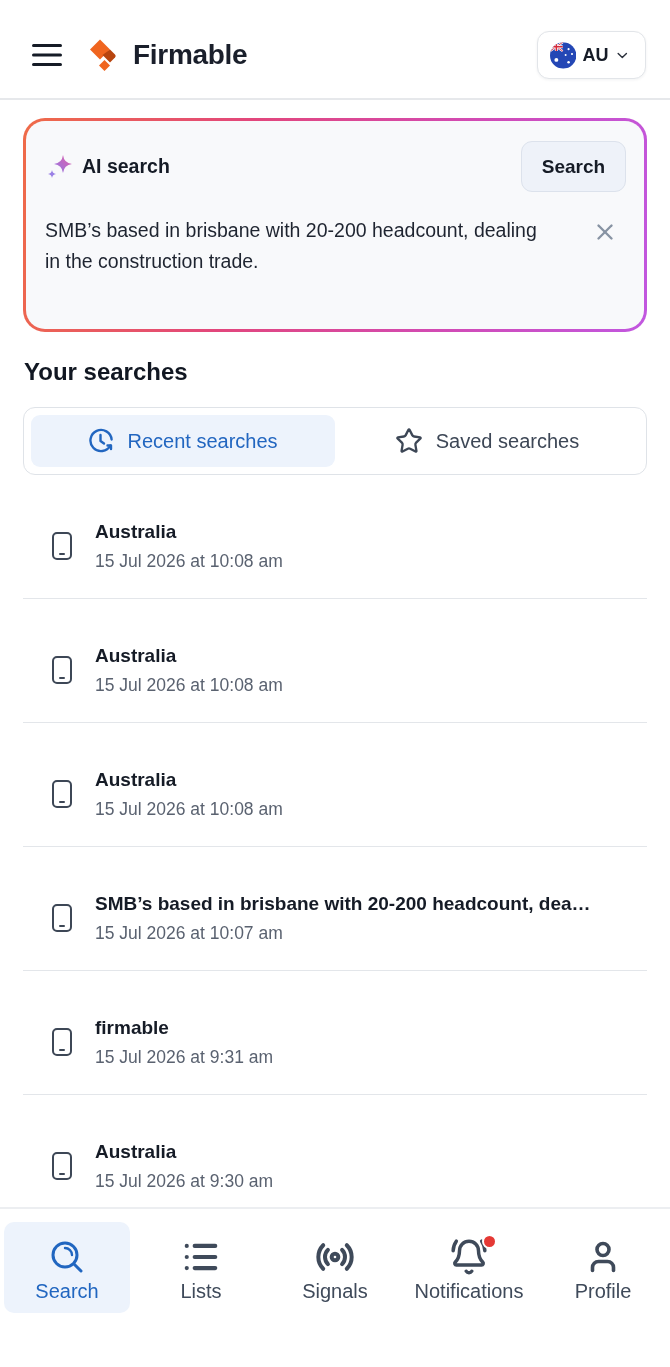 This screenshot has height=1367, width=670. What do you see at coordinates (126, 166) in the screenshot?
I see `card-title: AI search` at bounding box center [126, 166].